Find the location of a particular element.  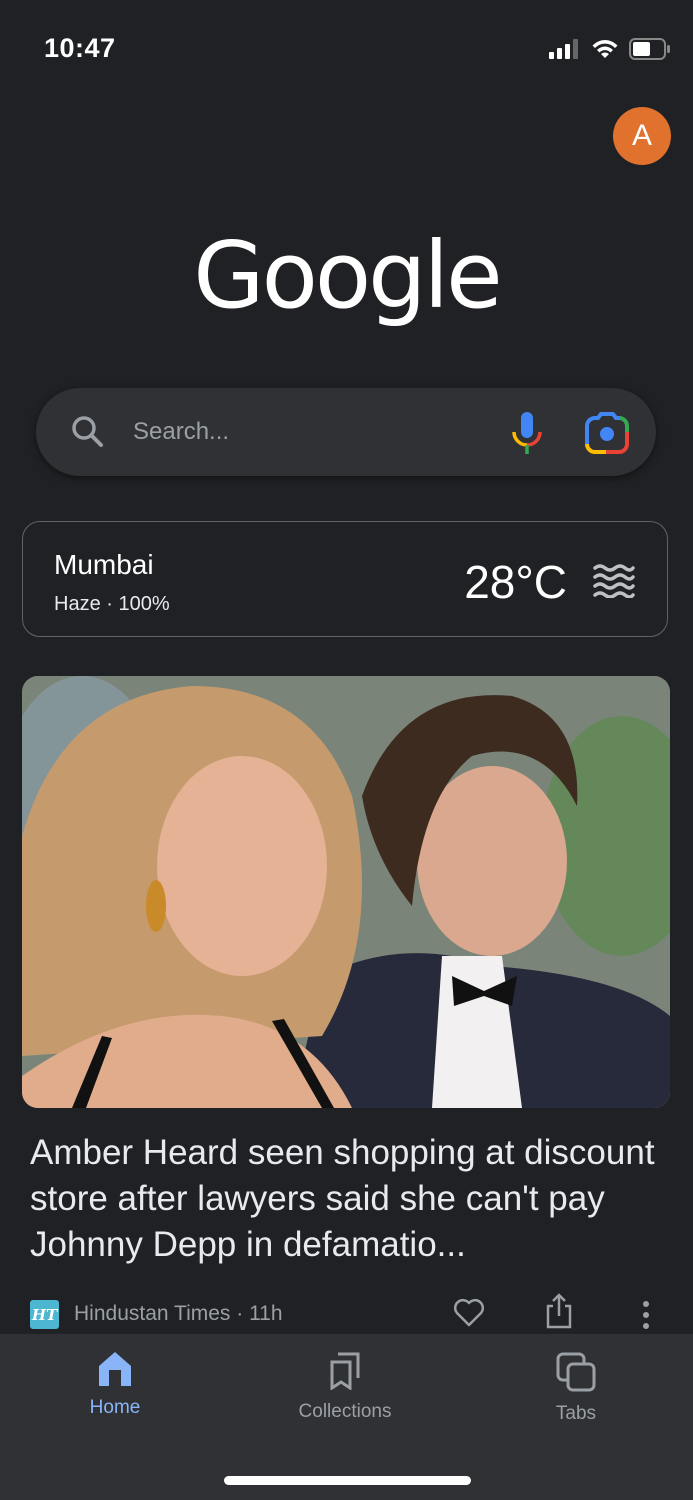

weather-description: Haze · 100% is located at coordinates (112, 604).